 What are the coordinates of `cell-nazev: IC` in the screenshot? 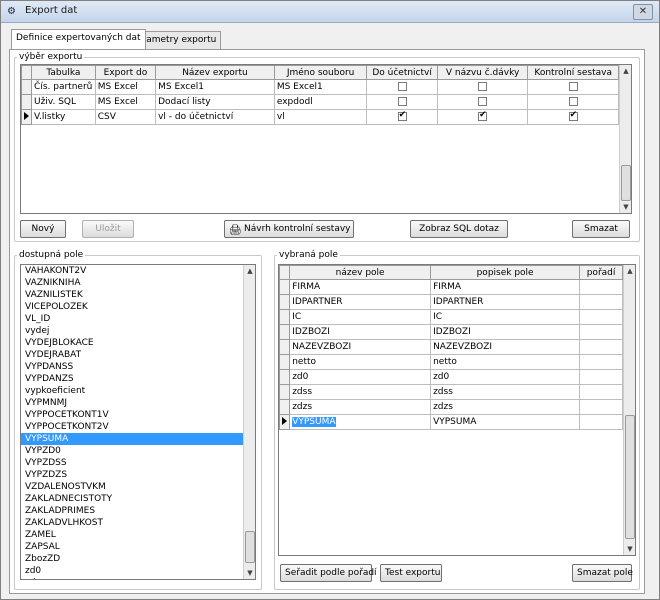 It's located at (360, 317).